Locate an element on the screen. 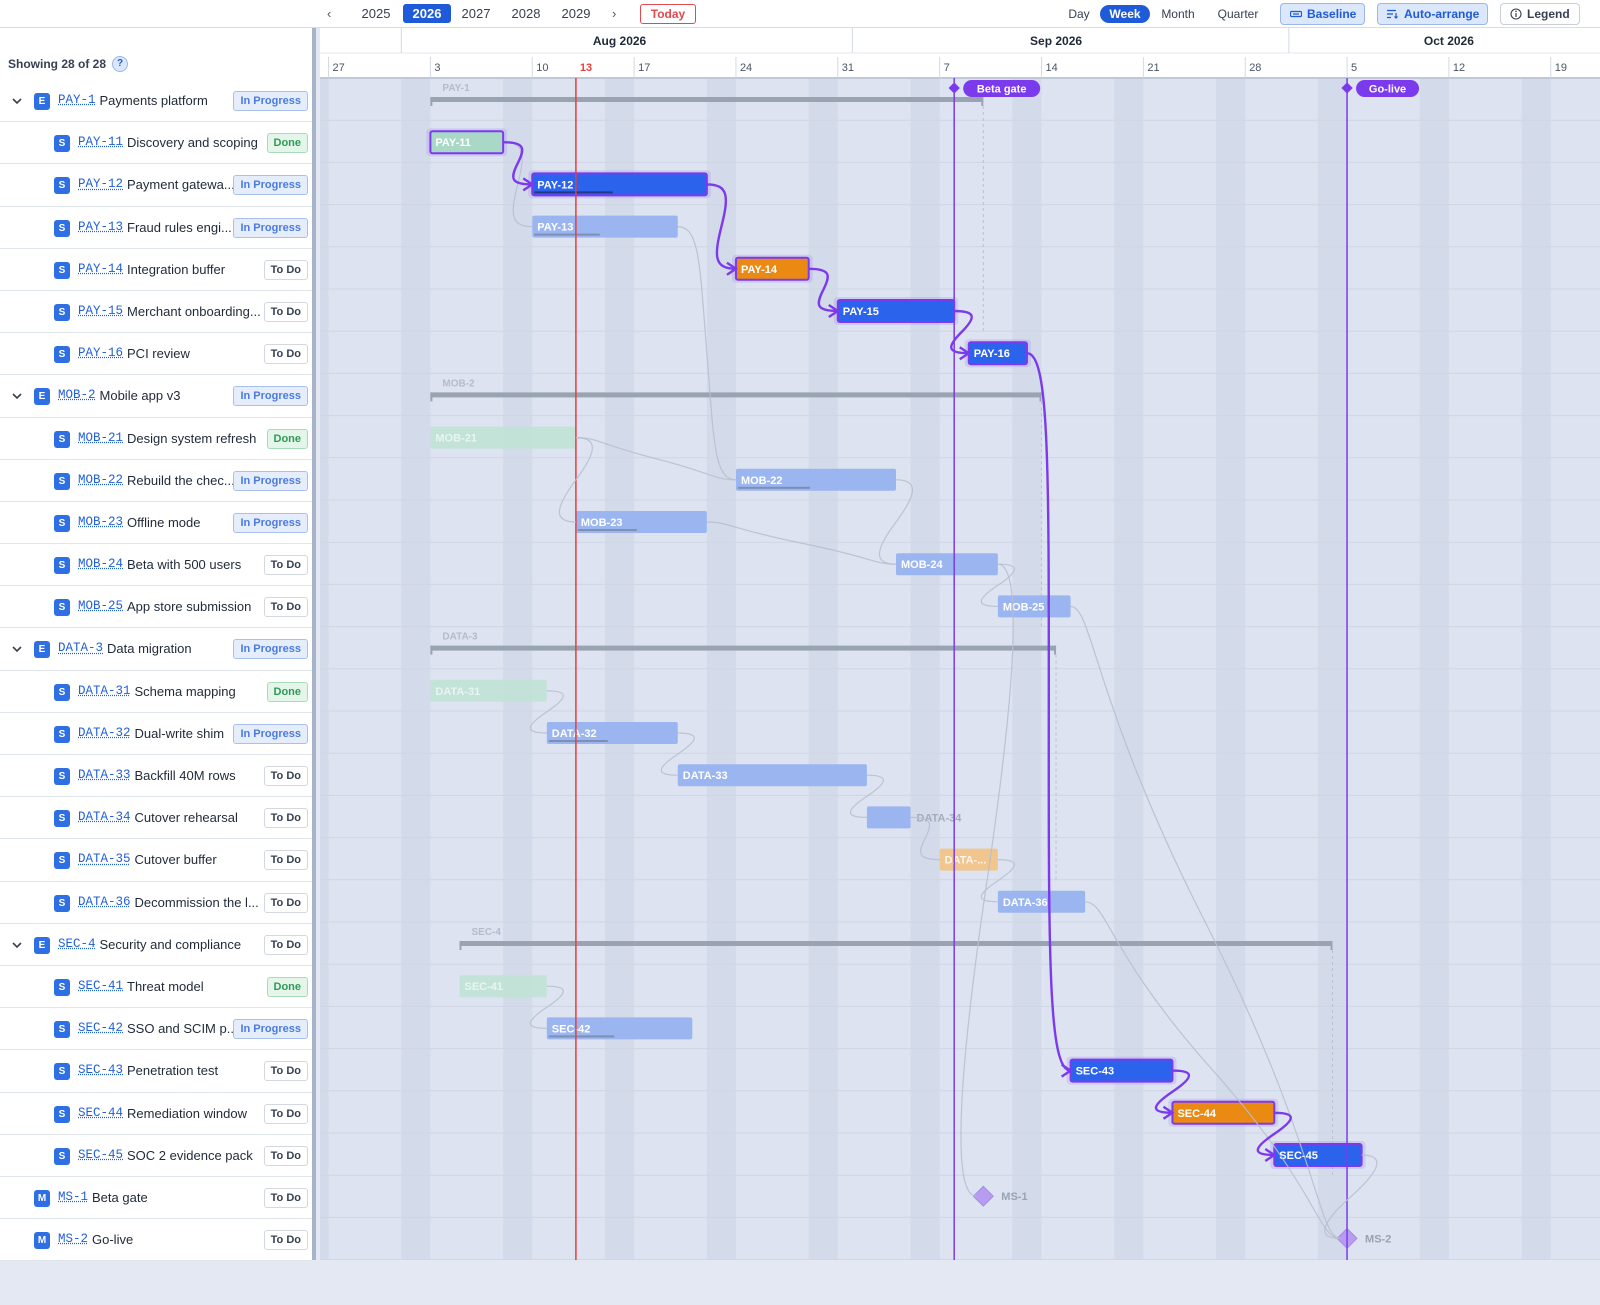 This screenshot has width=1600, height=1305. issue-row: S PAY-15 Merchant onboarding... To Do is located at coordinates (156, 312).